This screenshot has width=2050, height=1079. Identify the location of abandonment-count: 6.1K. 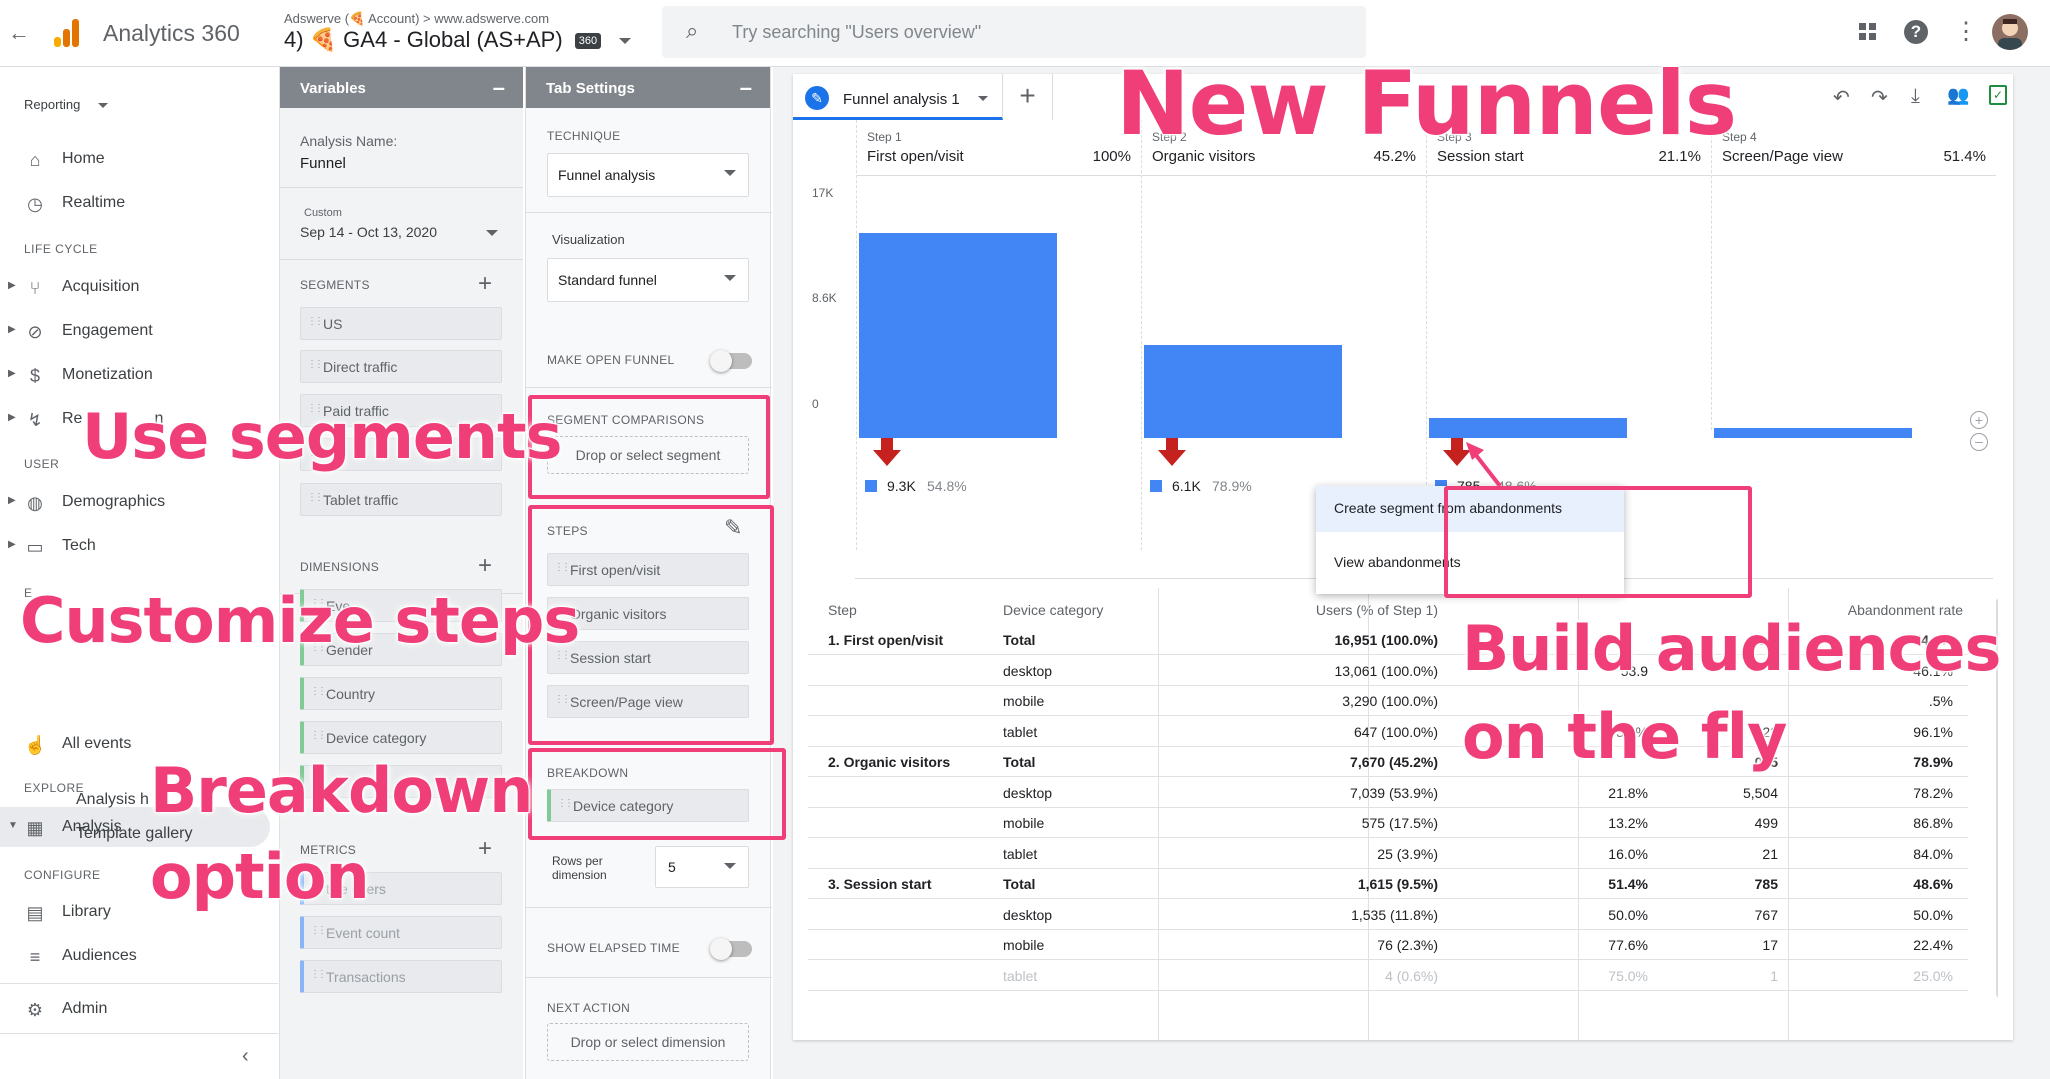
(1186, 486).